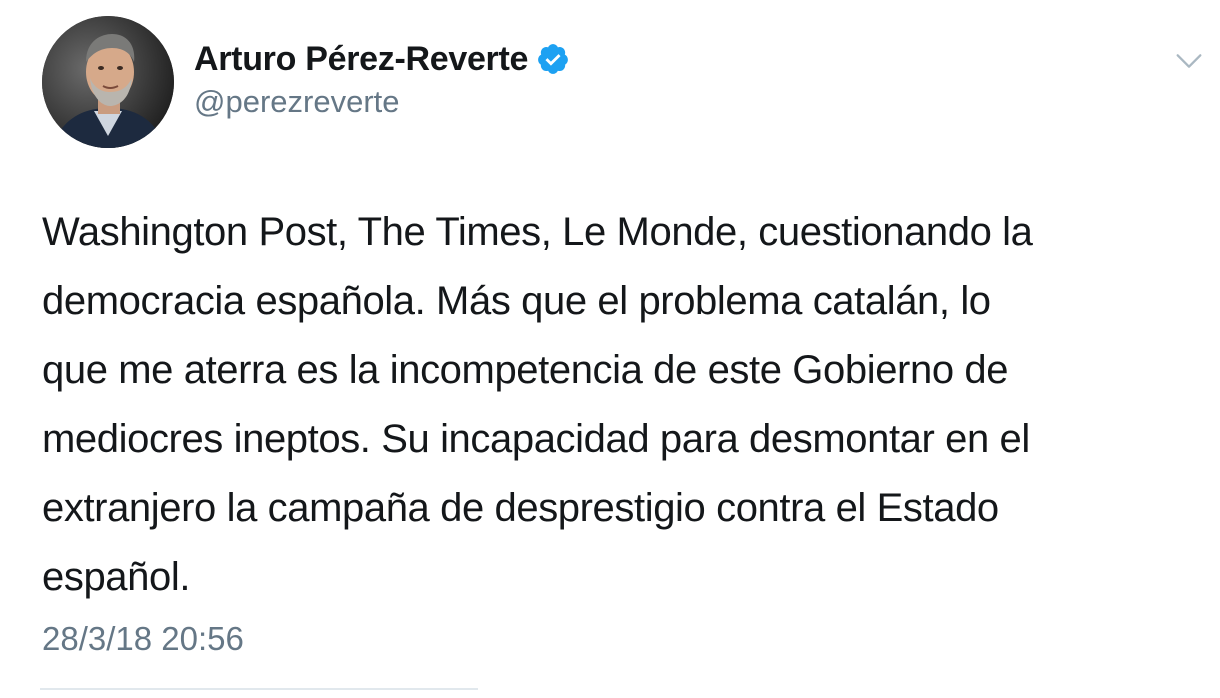 The width and height of the screenshot is (1220, 698). I want to click on author-block: Arturo Pérez-Reverte @perezreverte, so click(382, 78).